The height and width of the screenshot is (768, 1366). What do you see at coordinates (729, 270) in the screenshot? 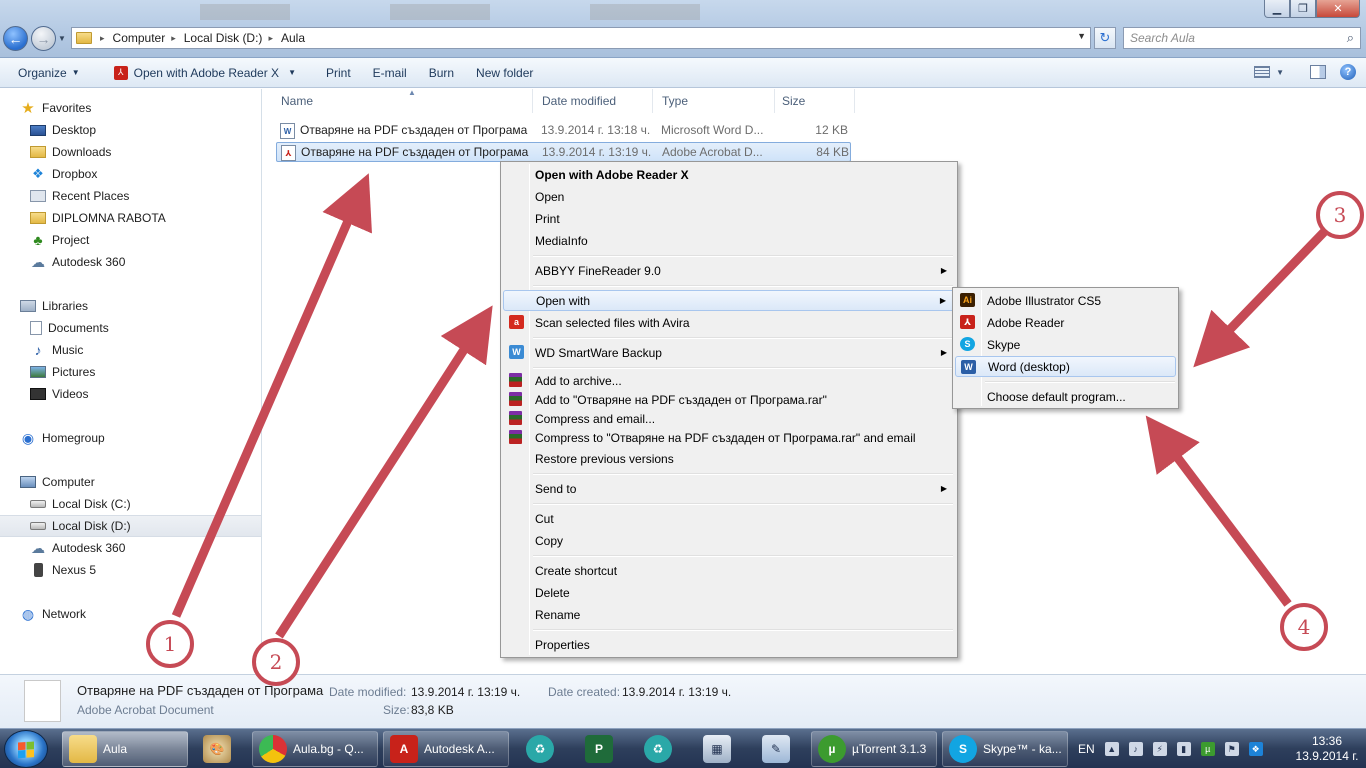
I see `menu-abbyy-finereader: ABBYY FineReader 9.0 ▶` at bounding box center [729, 270].